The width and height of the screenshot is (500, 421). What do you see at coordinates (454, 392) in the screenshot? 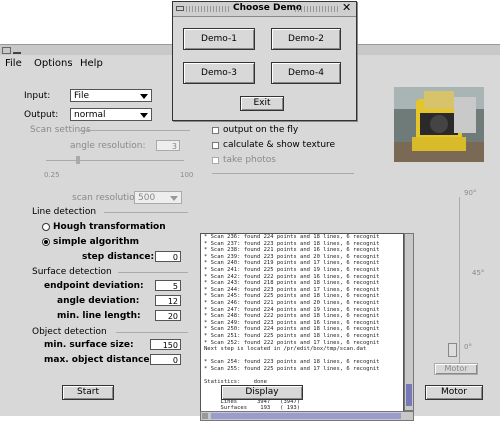
I see `motor-button: Motor` at bounding box center [454, 392].